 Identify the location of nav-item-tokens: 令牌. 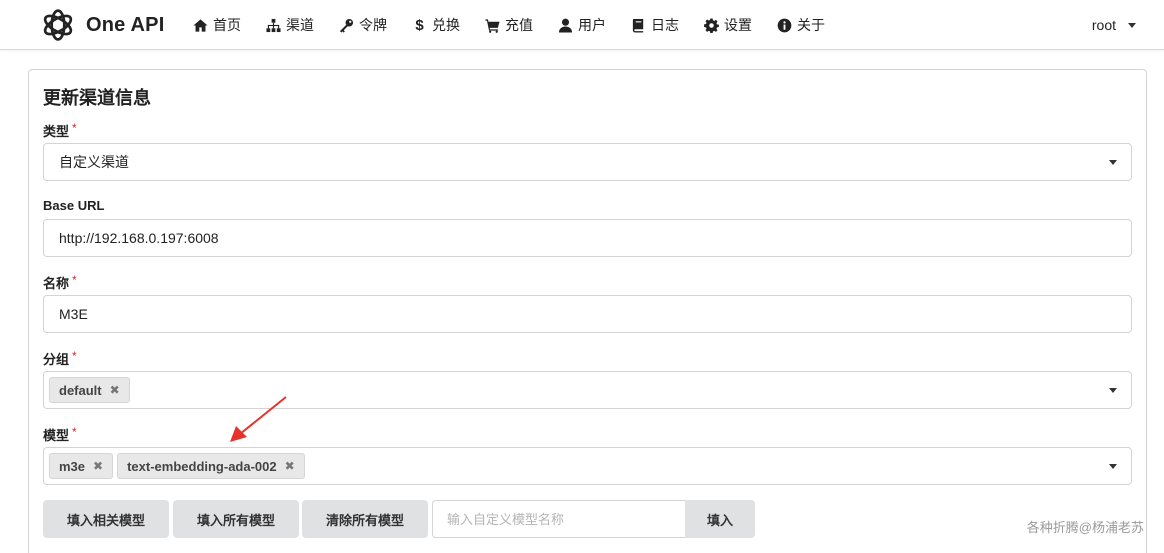
(363, 25).